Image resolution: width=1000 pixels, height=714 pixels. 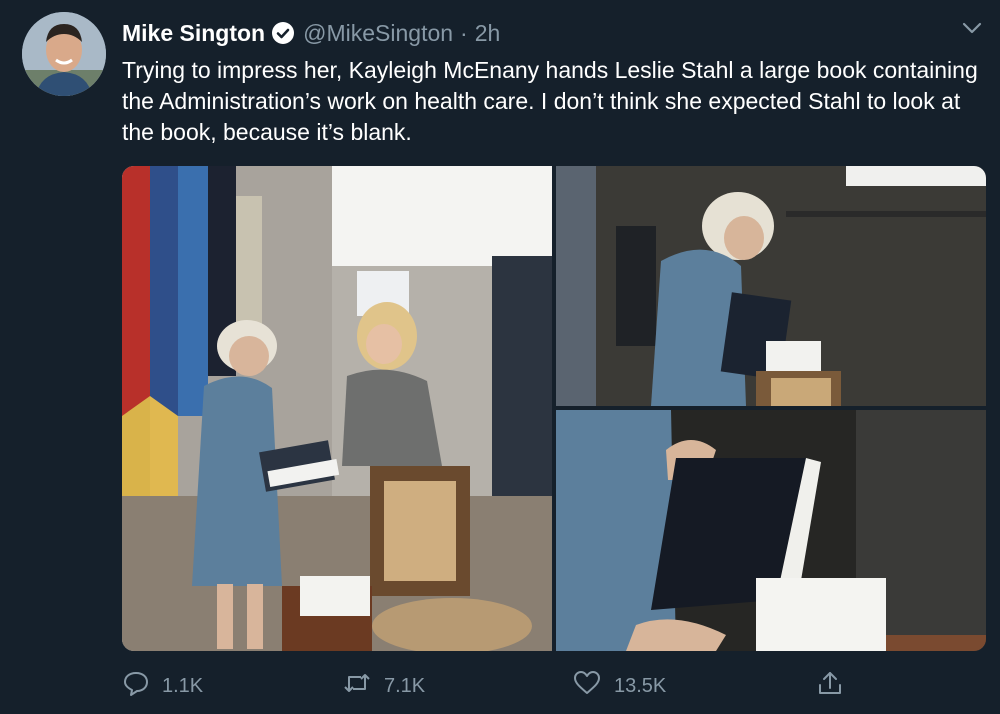 I want to click on author-handle: @MikeSington, so click(x=378, y=33).